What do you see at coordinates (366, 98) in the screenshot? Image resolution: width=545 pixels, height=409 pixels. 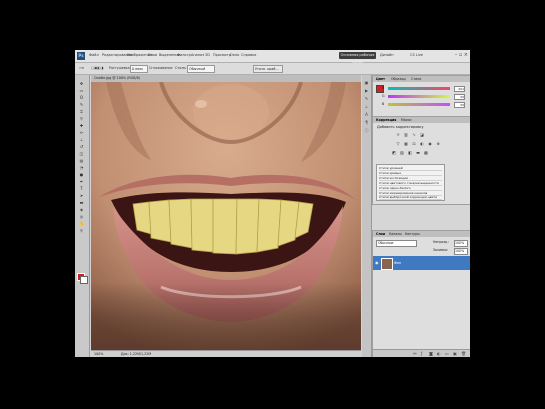 I see `brush-panel-icon: ✎` at bounding box center [366, 98].